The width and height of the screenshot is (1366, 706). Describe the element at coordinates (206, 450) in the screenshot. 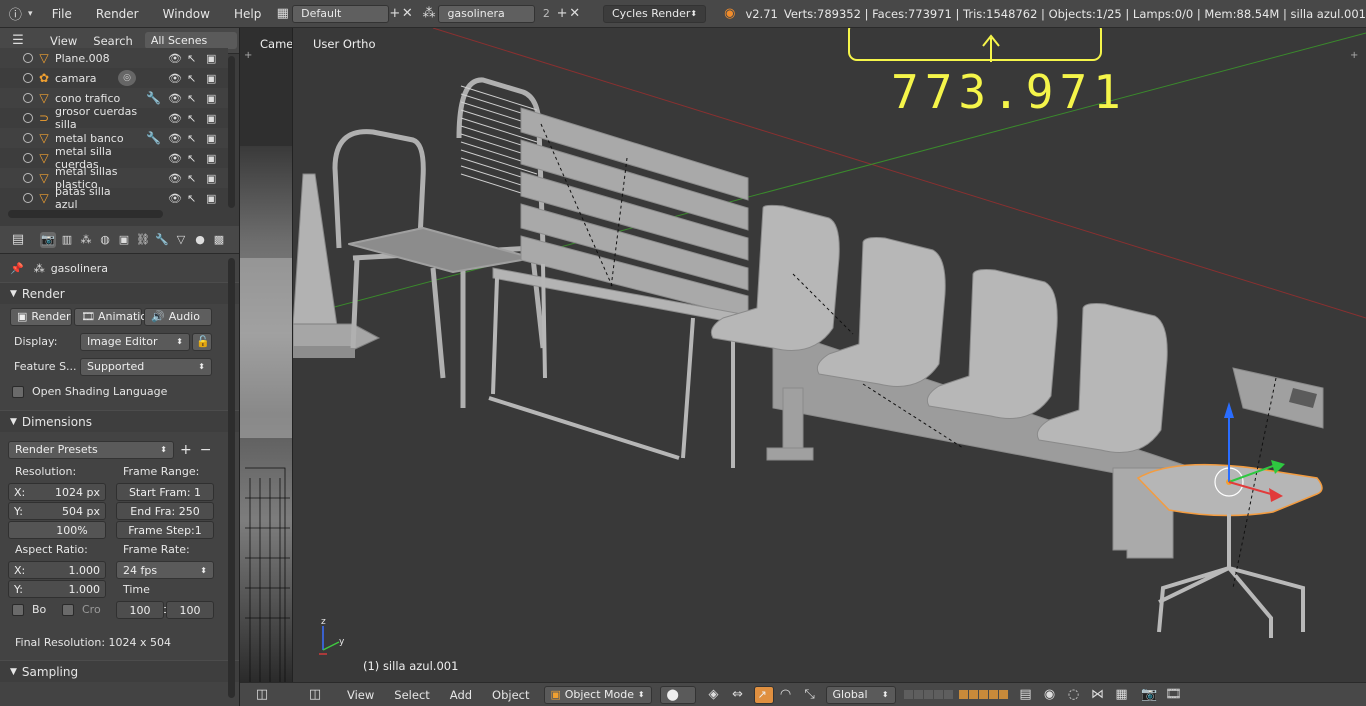

I see `remove-preset-icon: −` at that location.